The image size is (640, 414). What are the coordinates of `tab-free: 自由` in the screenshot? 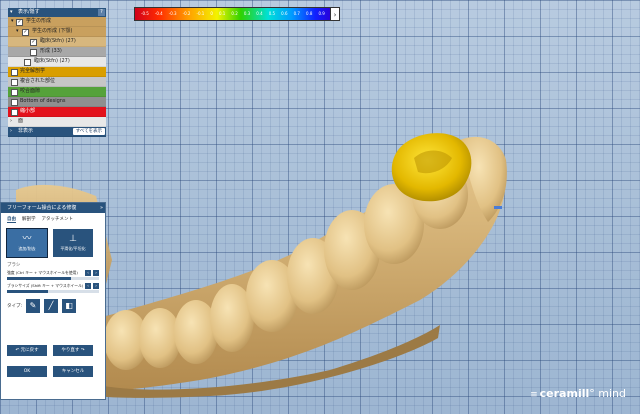 It's located at (11, 219).